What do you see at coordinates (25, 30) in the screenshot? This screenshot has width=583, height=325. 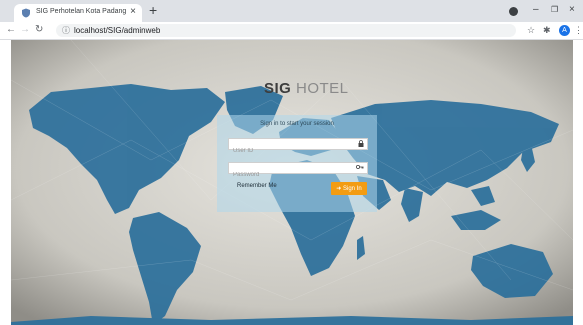 I see `forward-button: →` at bounding box center [25, 30].